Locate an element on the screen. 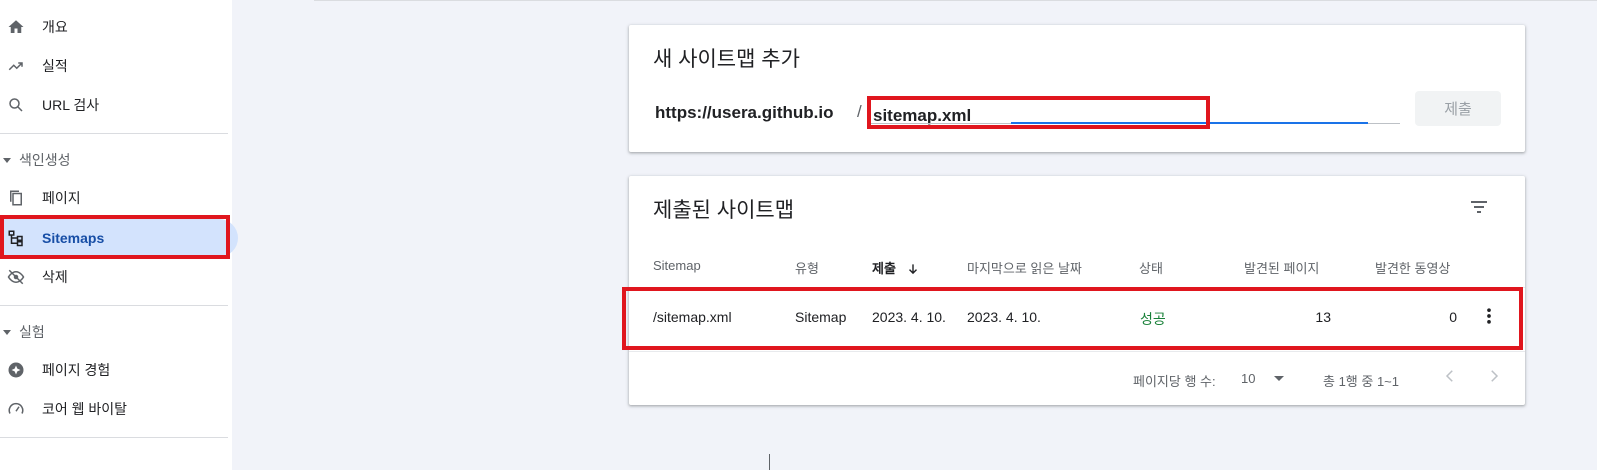 This screenshot has height=470, width=1597. rows-per-page-label: 페이지당 행 수: is located at coordinates (1174, 381).